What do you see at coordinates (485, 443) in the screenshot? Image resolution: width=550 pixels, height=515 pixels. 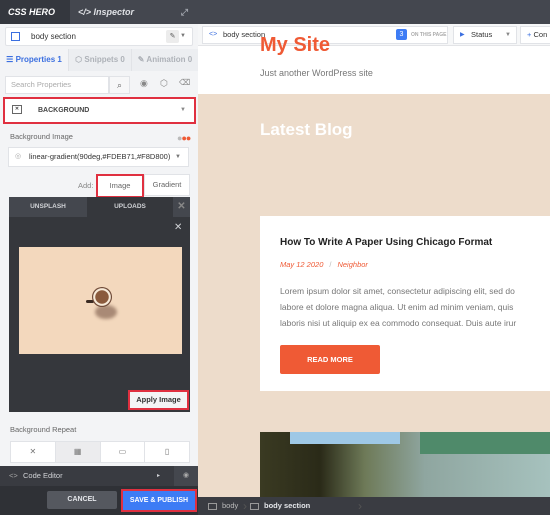 I see `photo-green` at bounding box center [485, 443].